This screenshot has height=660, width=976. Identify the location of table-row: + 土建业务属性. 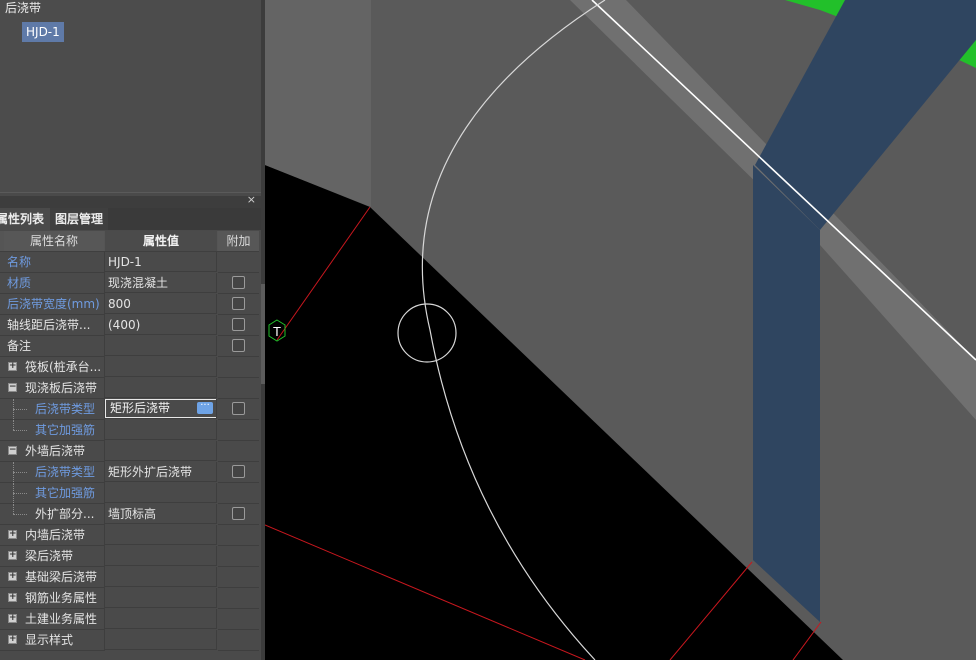
(129, 619).